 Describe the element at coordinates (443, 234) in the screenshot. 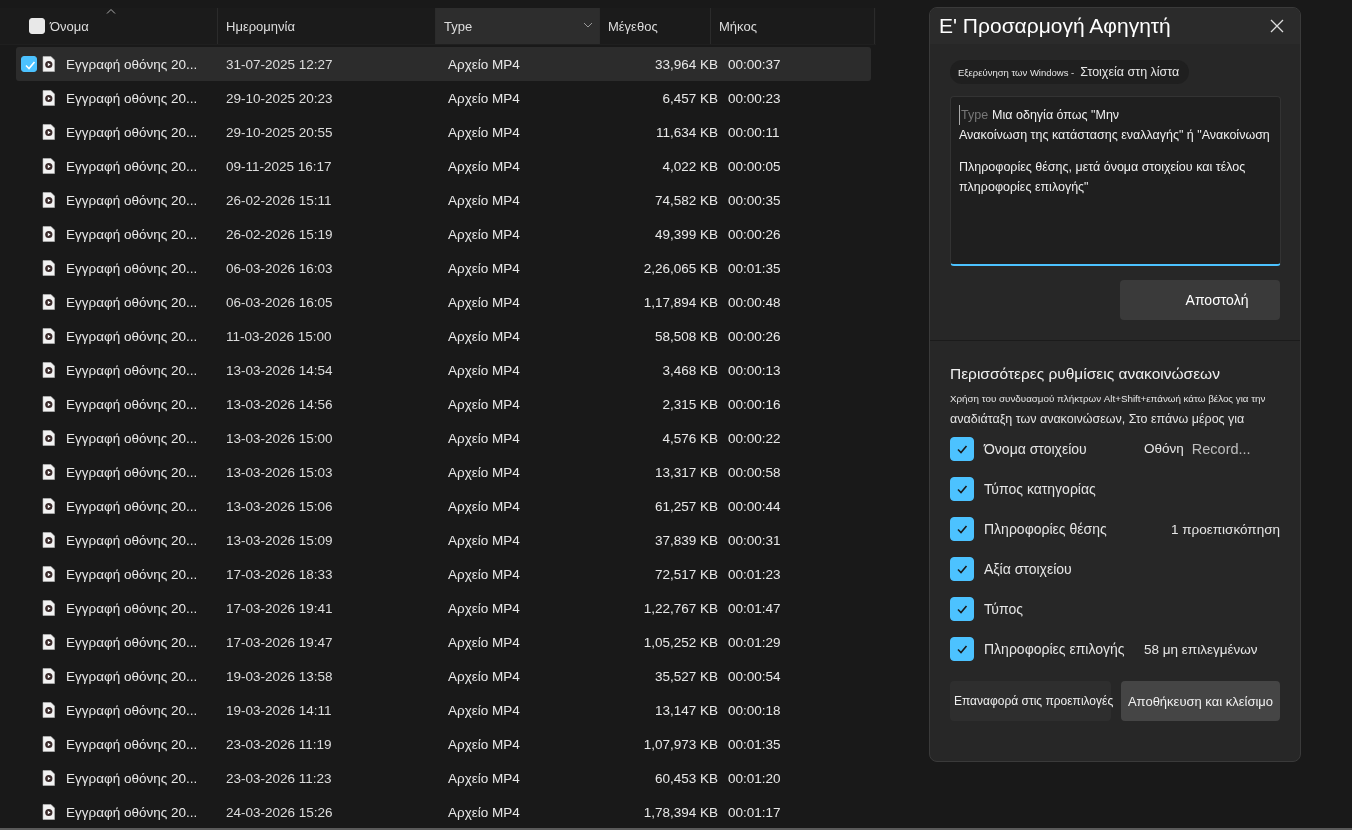

I see `file-row: Εγγραφή οθόνης 20... 26-02-2026 15:19 Αρχείο MP4 49,399 KB 00:00:26` at that location.